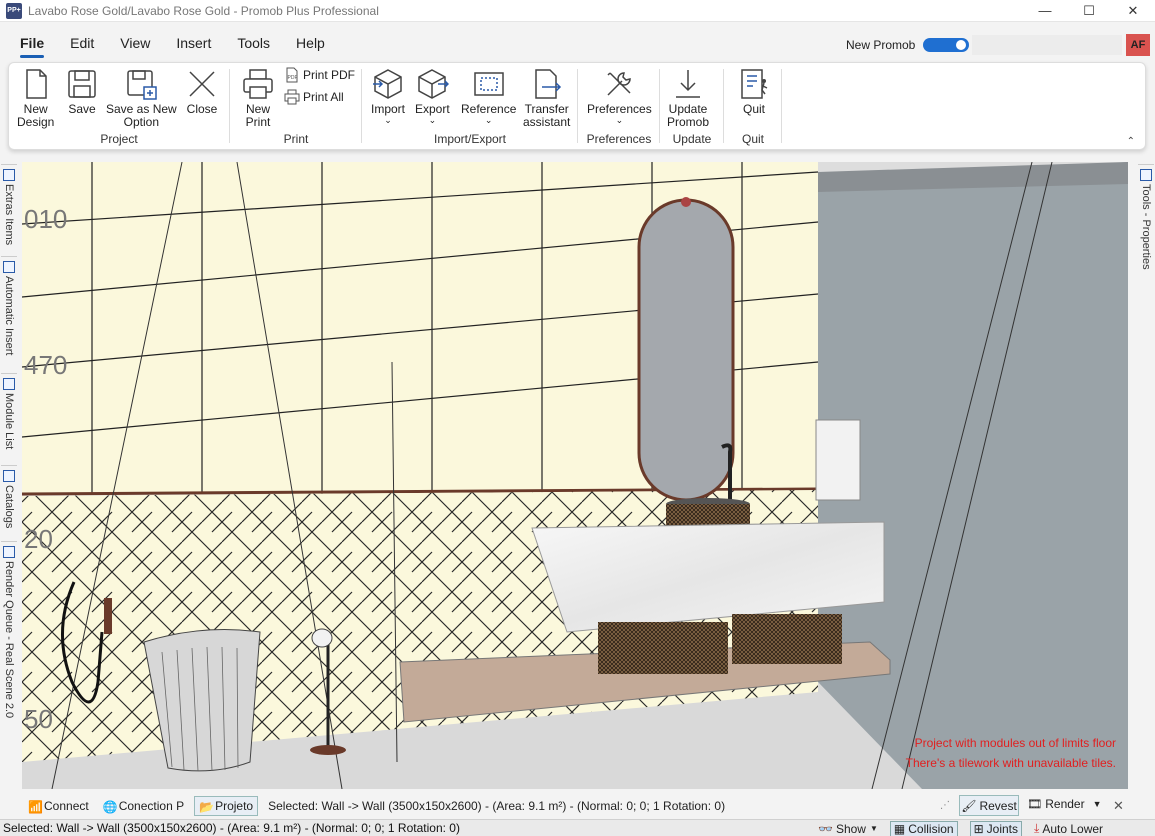 The width and height of the screenshot is (1155, 836). I want to click on tab-module-list: Module List, so click(9, 418).